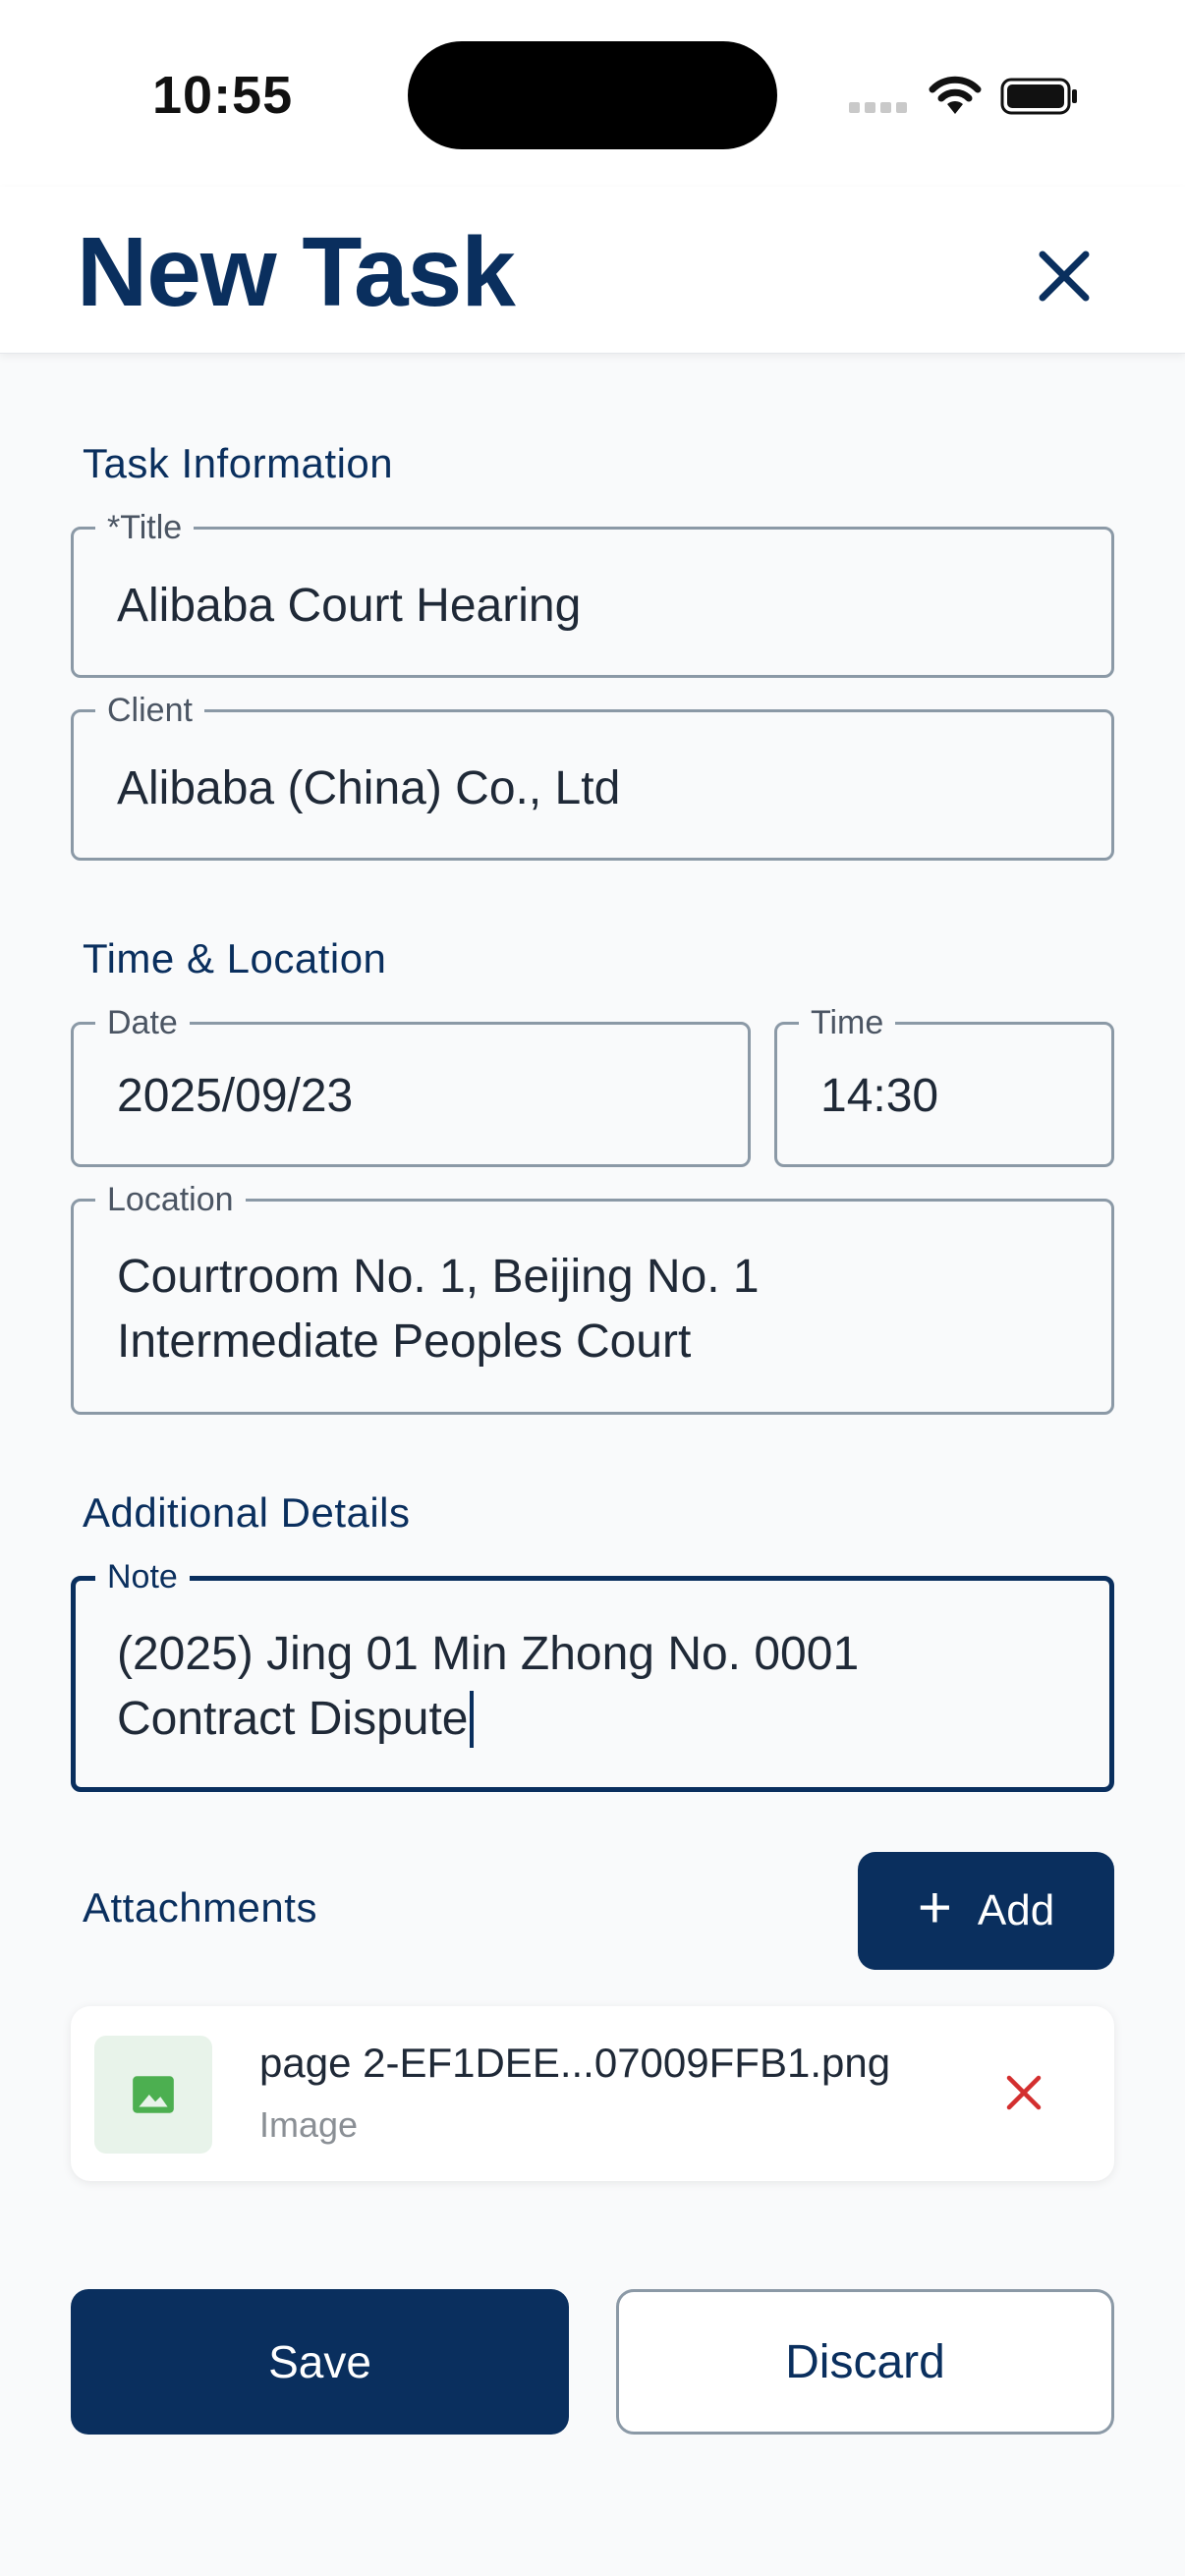 The width and height of the screenshot is (1185, 2576). I want to click on title-field-value: Alibaba Court Hearing, so click(350, 606).